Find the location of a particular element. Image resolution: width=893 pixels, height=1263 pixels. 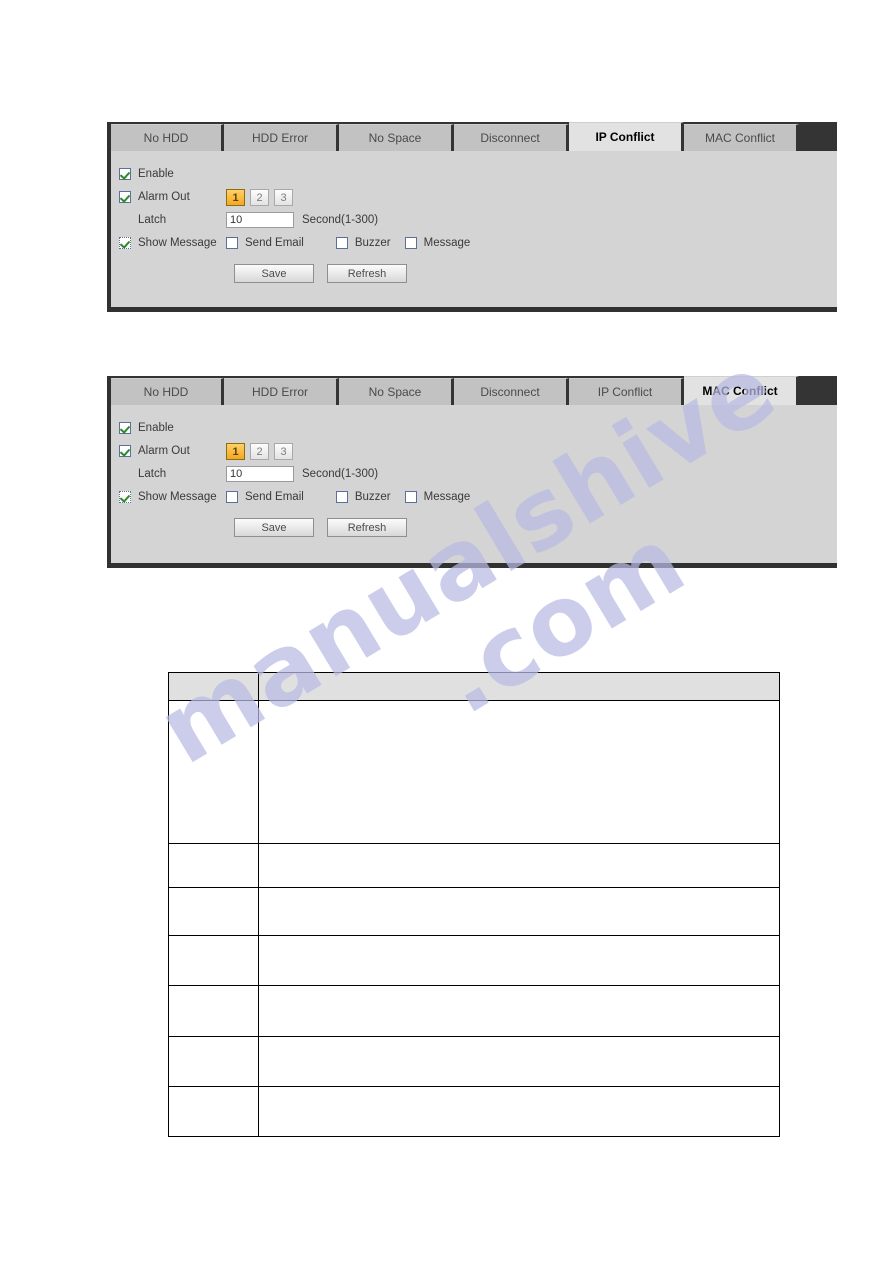

tab2-hdd-error: HDD Error is located at coordinates (281, 391).